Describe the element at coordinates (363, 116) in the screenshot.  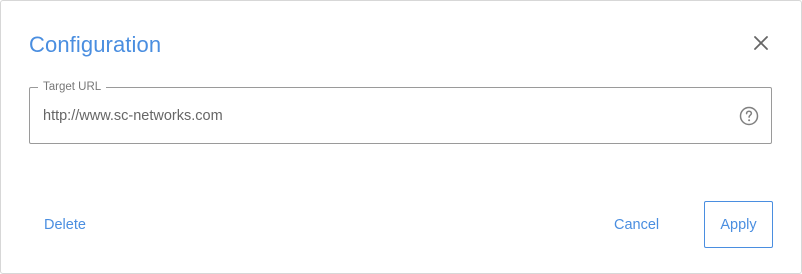
I see `target-url-input` at that location.